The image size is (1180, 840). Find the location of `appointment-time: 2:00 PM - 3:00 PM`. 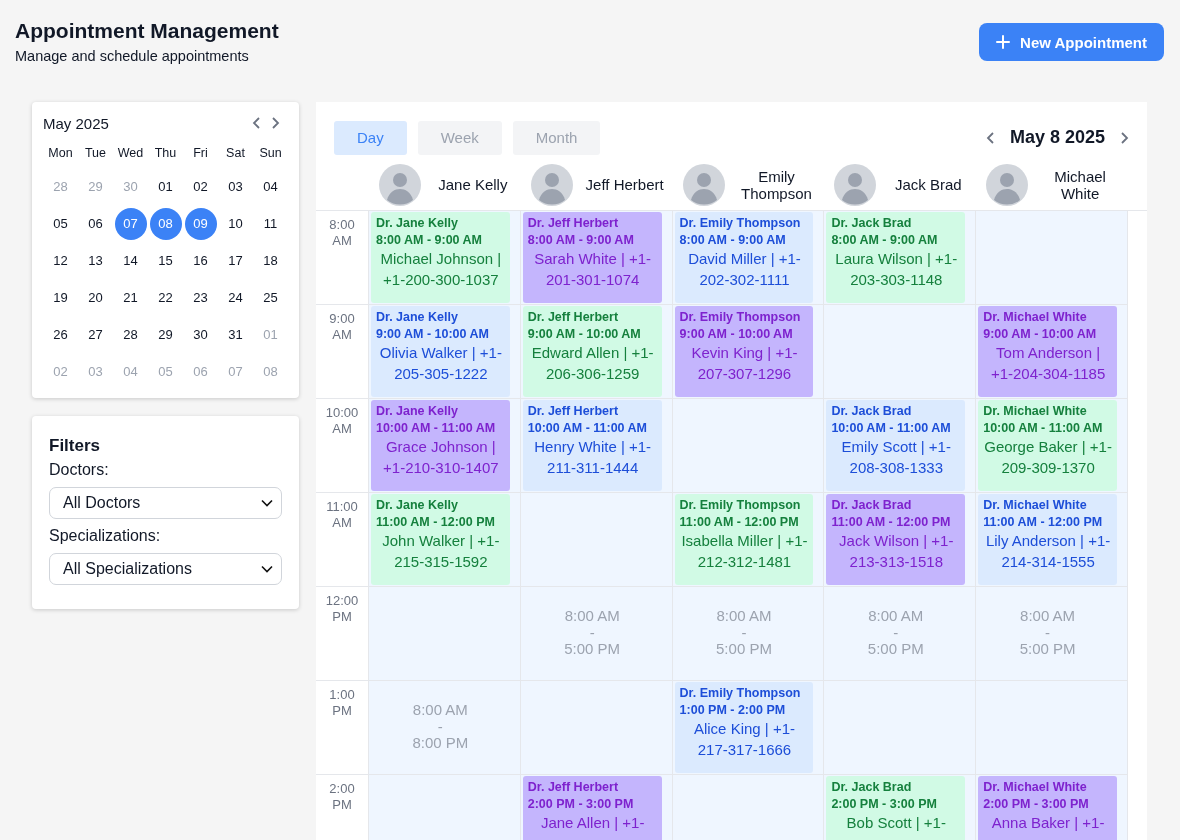

appointment-time: 2:00 PM - 3:00 PM is located at coordinates (1036, 803).